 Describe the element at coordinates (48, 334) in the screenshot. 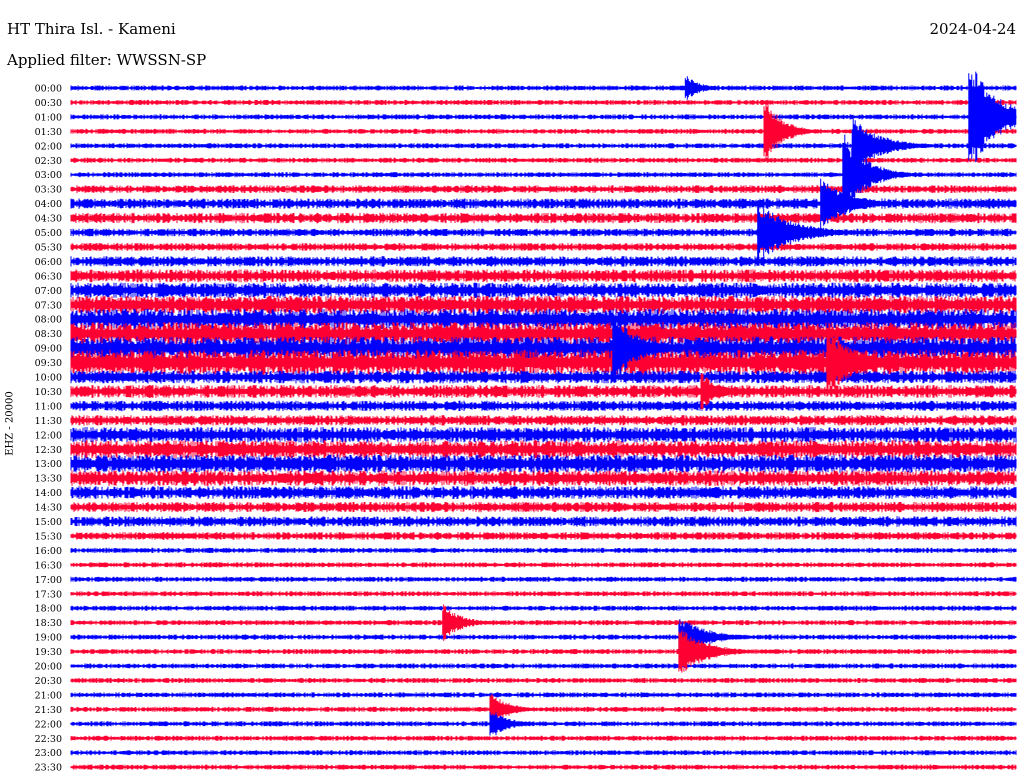

I see `tick-label-0830: 08:30` at that location.